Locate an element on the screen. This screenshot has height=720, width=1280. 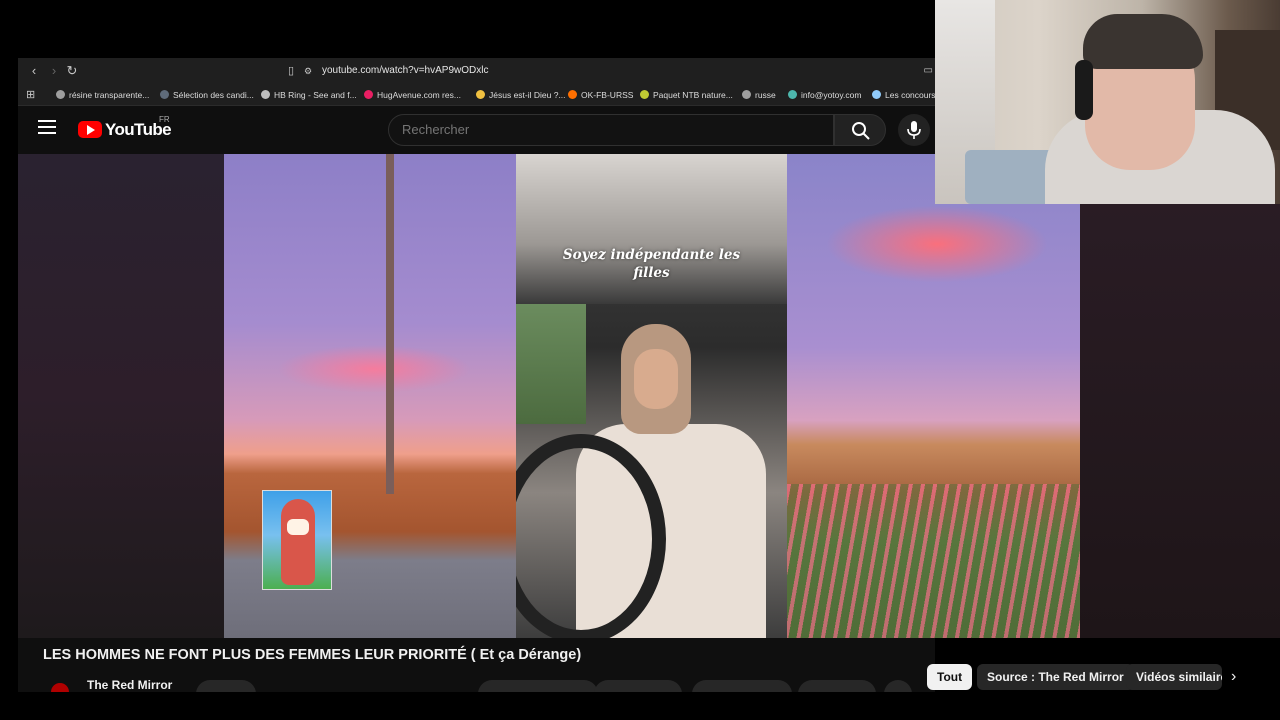
url-text: youtube.com/watch?v=hvAP9wODxlc is located at coordinates (405, 71).